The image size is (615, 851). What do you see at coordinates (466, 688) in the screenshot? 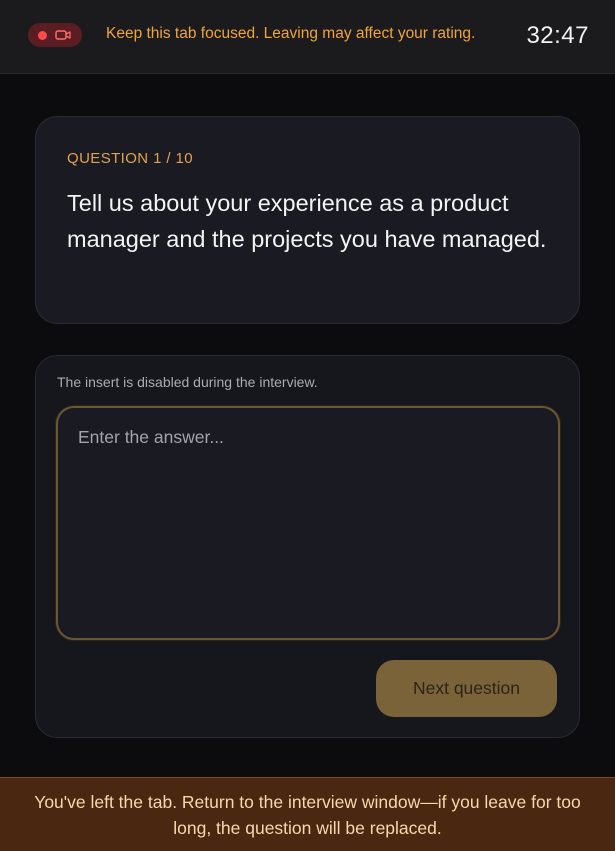
I see `next-question-button: Next question` at bounding box center [466, 688].